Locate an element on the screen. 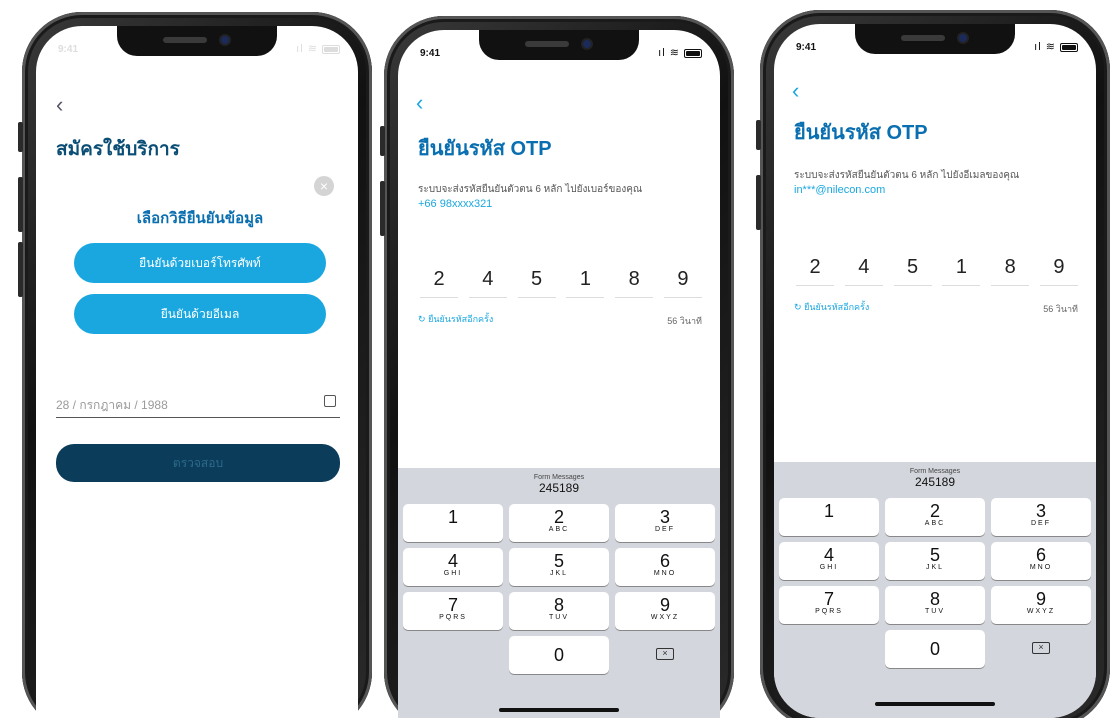  key-letters: MNO is located at coordinates (665, 573).